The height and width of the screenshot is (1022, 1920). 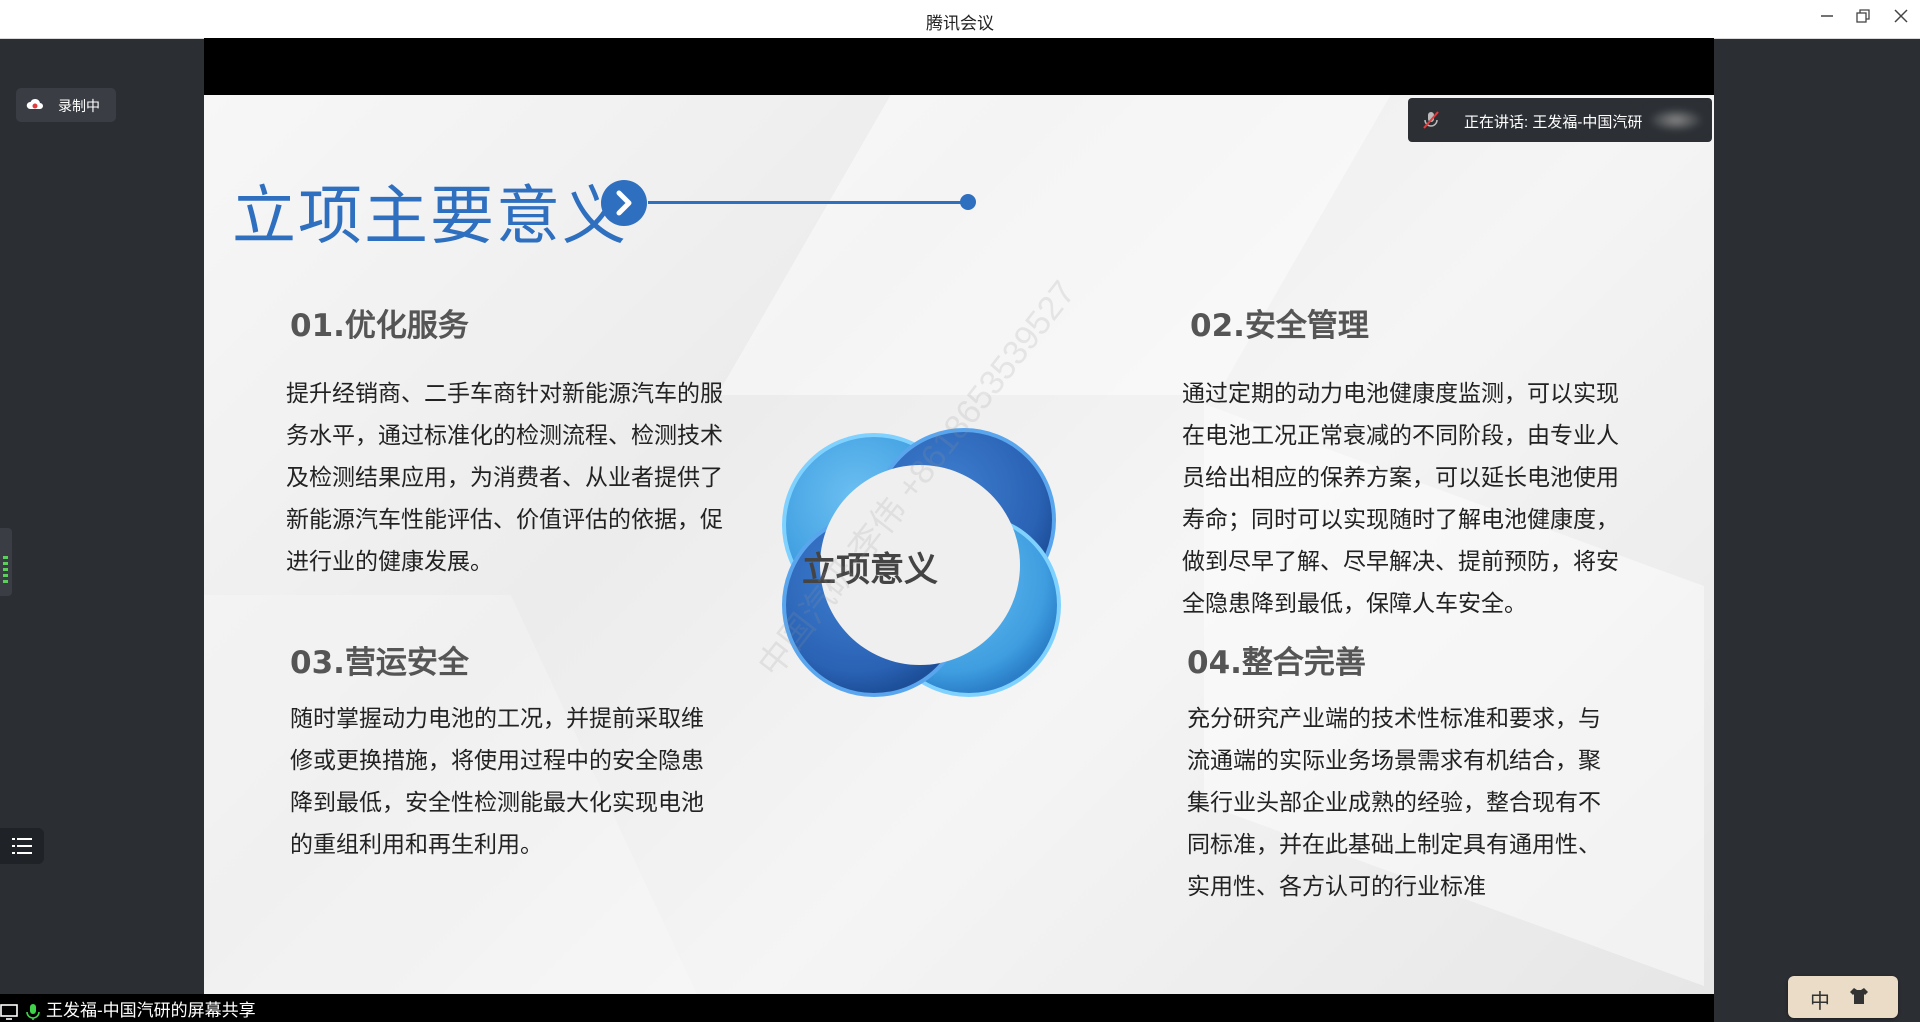 What do you see at coordinates (1843, 997) in the screenshot?
I see `ime-toolbar: 中` at bounding box center [1843, 997].